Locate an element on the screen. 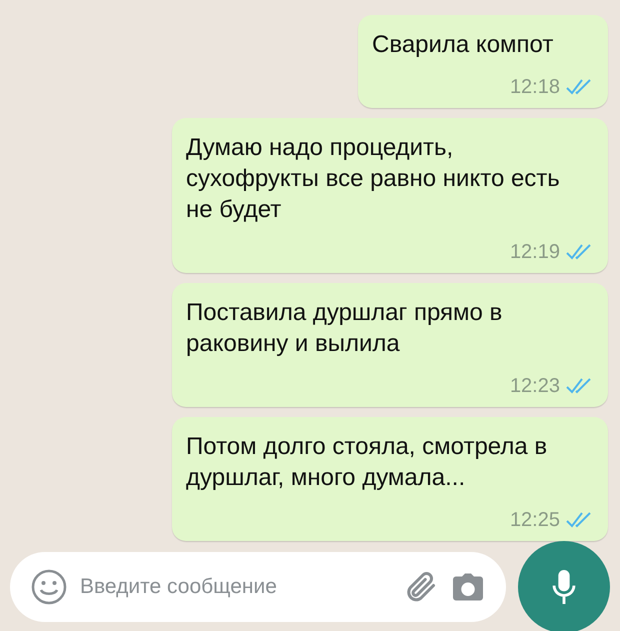  message-time: 12:23 is located at coordinates (535, 386).